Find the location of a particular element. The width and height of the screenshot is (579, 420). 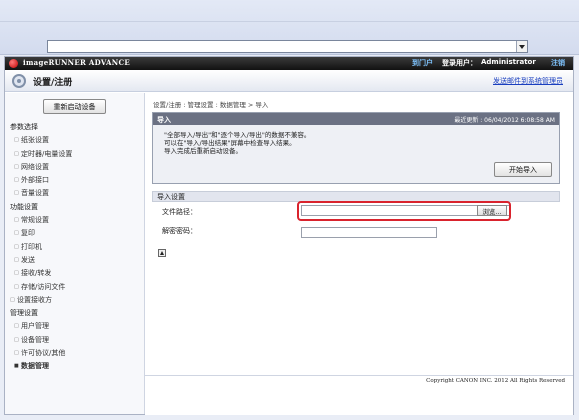

desc-line-2: 可以在"导入/导出结果"屏幕中检查导入结果。 is located at coordinates (230, 143).